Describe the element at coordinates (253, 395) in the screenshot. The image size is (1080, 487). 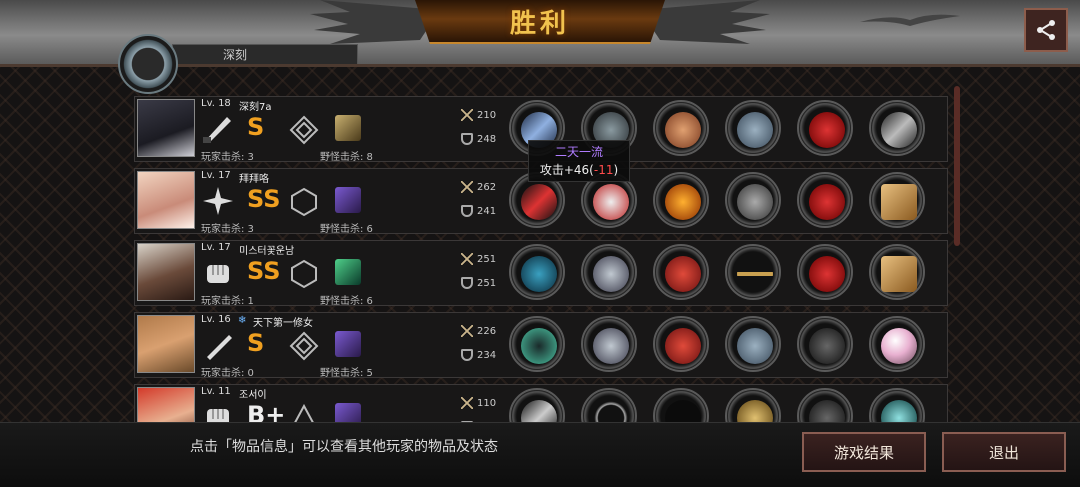
I see `player-name: 조서이` at that location.